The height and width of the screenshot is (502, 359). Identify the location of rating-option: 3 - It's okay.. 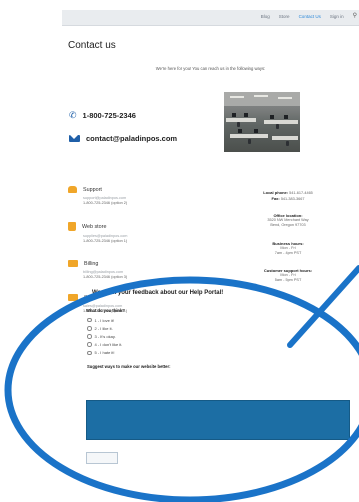
(104, 336).